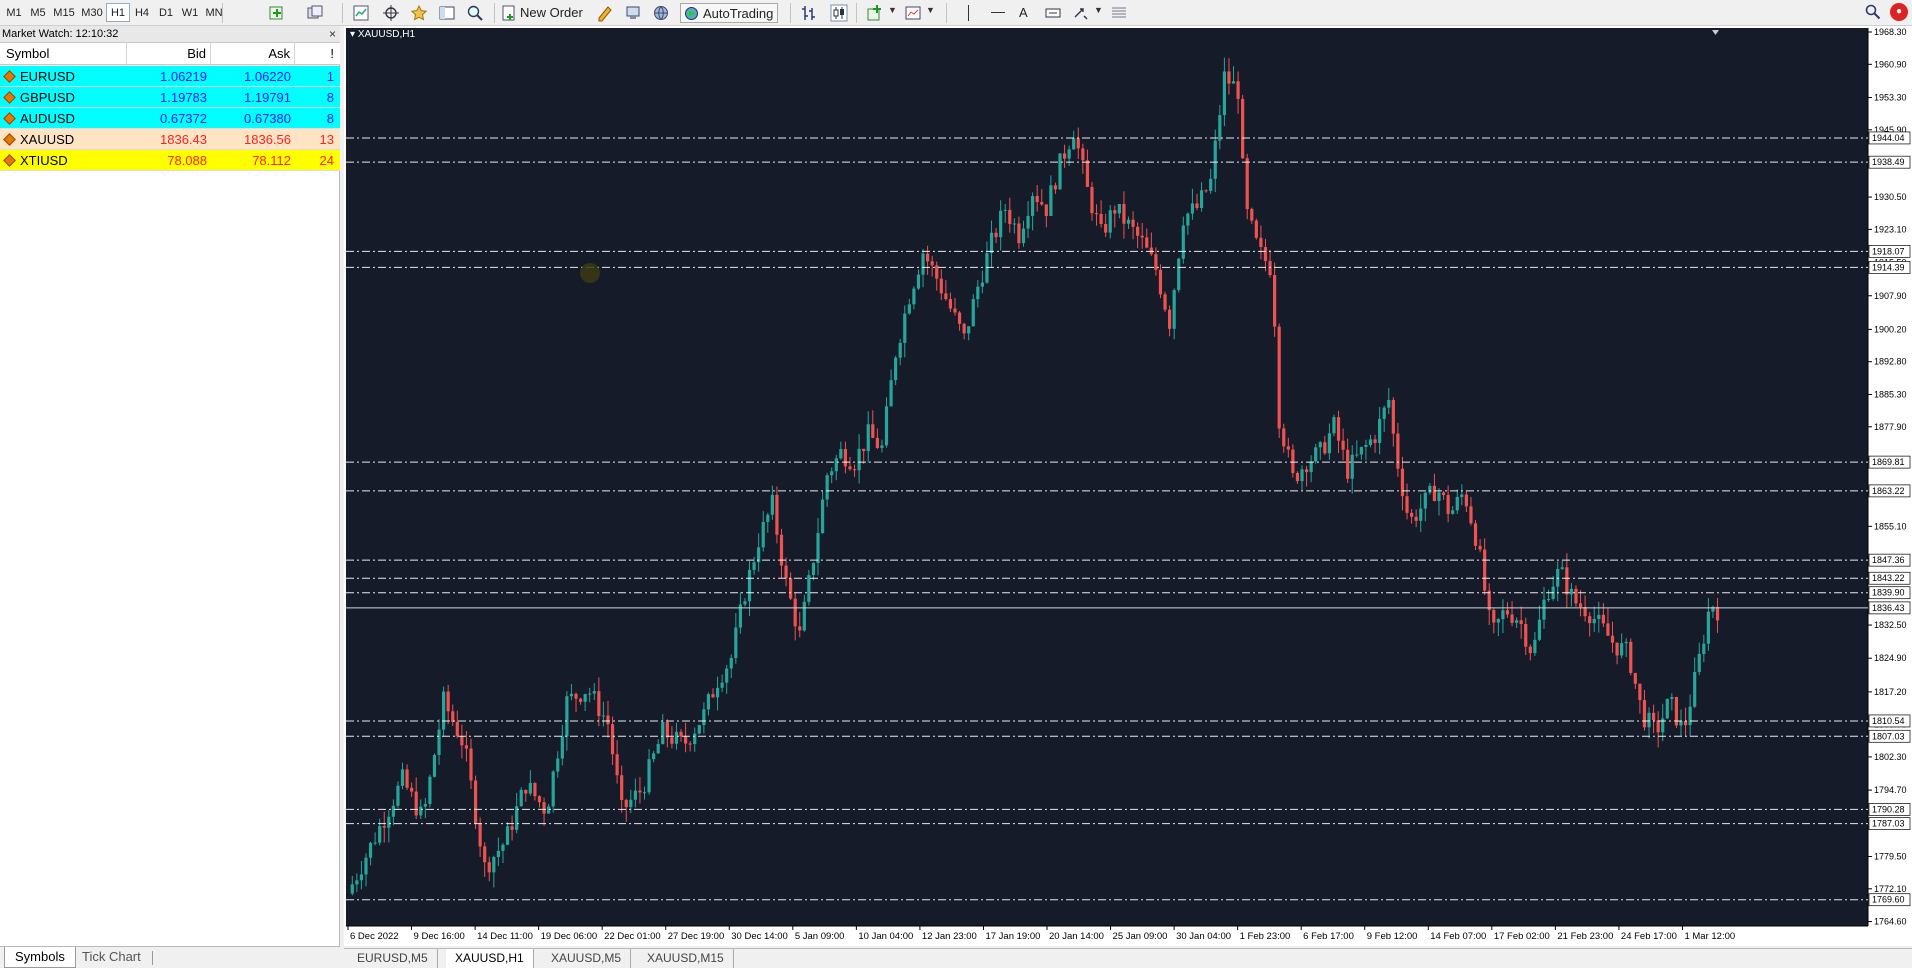  Describe the element at coordinates (1053, 13) in the screenshot. I see `text-label-icon` at that location.